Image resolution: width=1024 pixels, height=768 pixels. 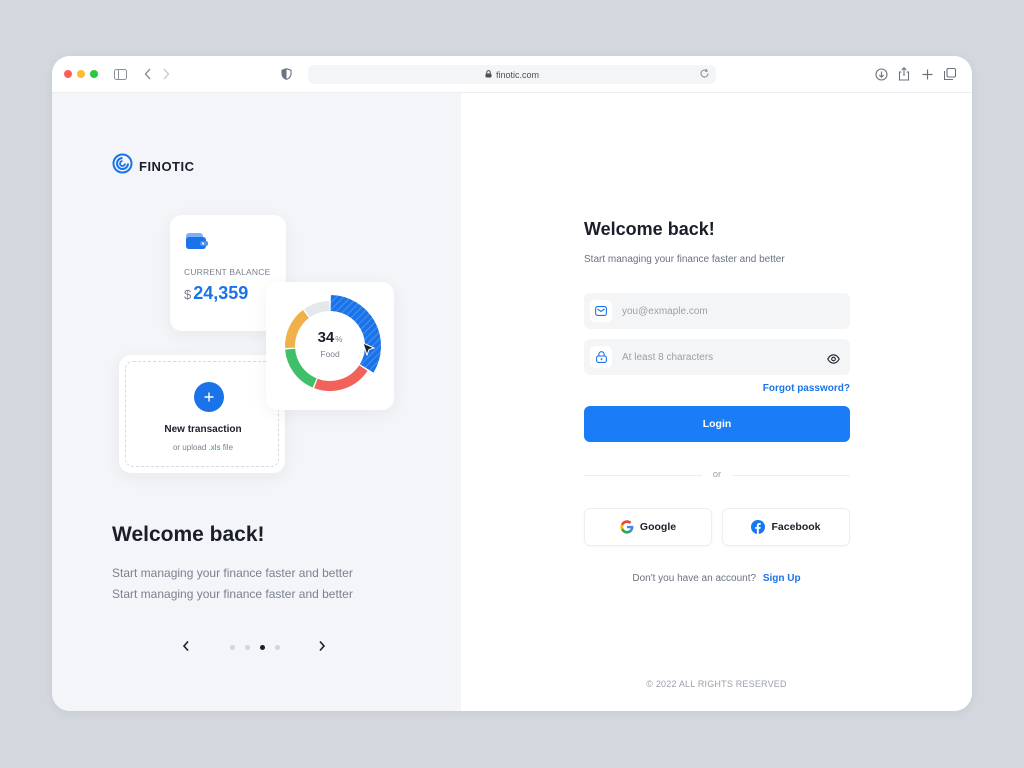 I want to click on google-login-button: Google, so click(x=648, y=527).